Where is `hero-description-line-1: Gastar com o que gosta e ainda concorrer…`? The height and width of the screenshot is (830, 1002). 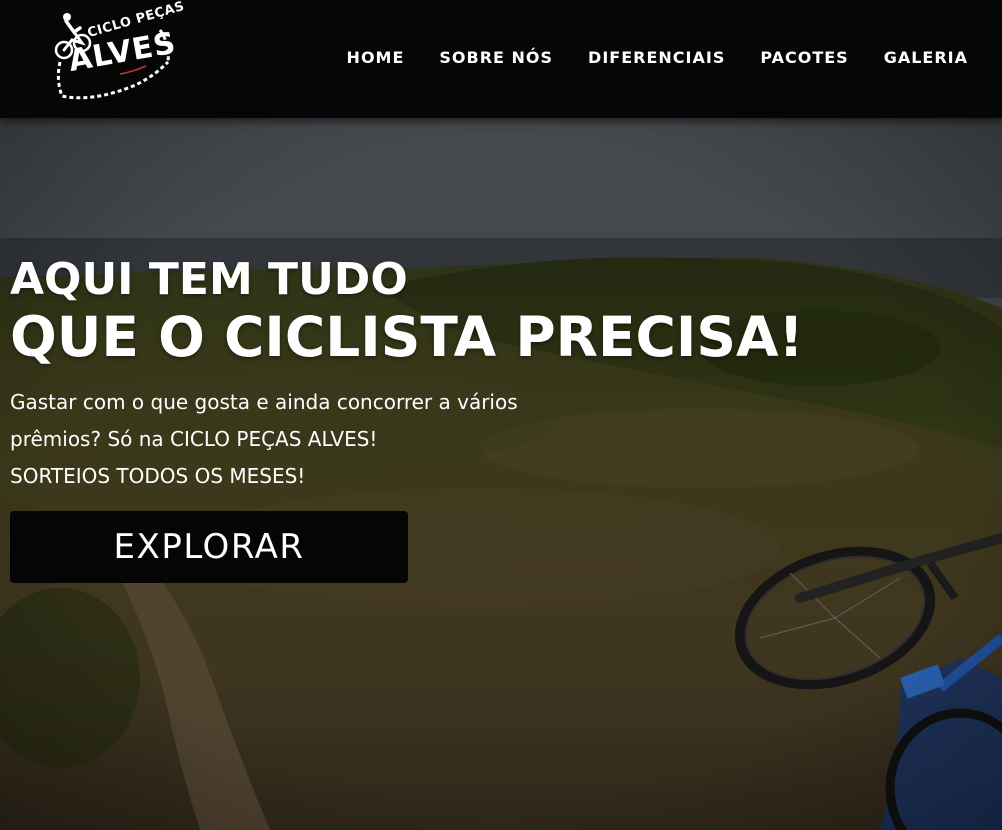
hero-description-line-1: Gastar com o que gosta e ainda concorrer… is located at coordinates (264, 402).